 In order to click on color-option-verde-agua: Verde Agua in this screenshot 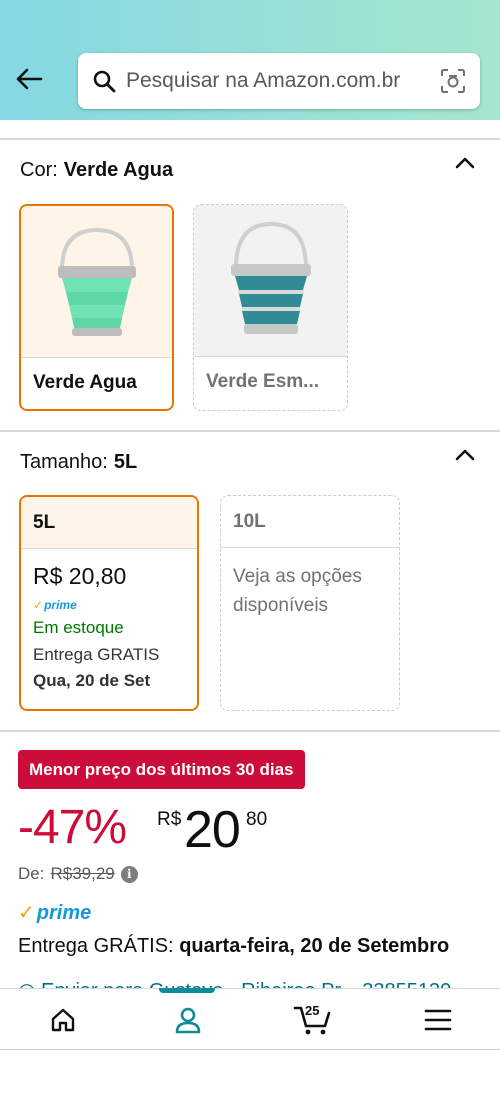, I will do `click(96, 307)`.